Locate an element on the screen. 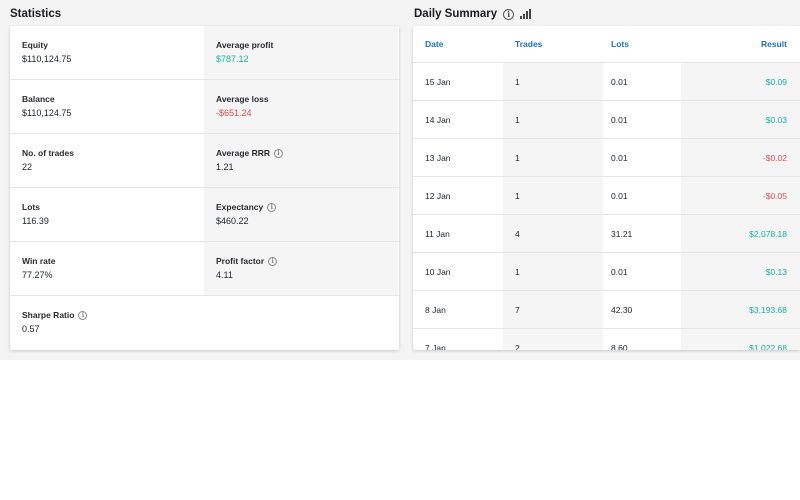 The image size is (800, 500). stat-lots: Lots 116.39 is located at coordinates (107, 214).